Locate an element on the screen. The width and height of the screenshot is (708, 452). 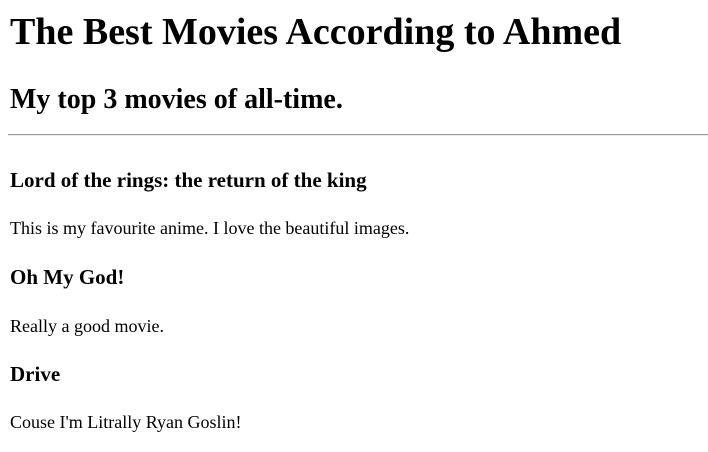
page-subtitle: My top 3 movies of all-time. is located at coordinates (176, 99).